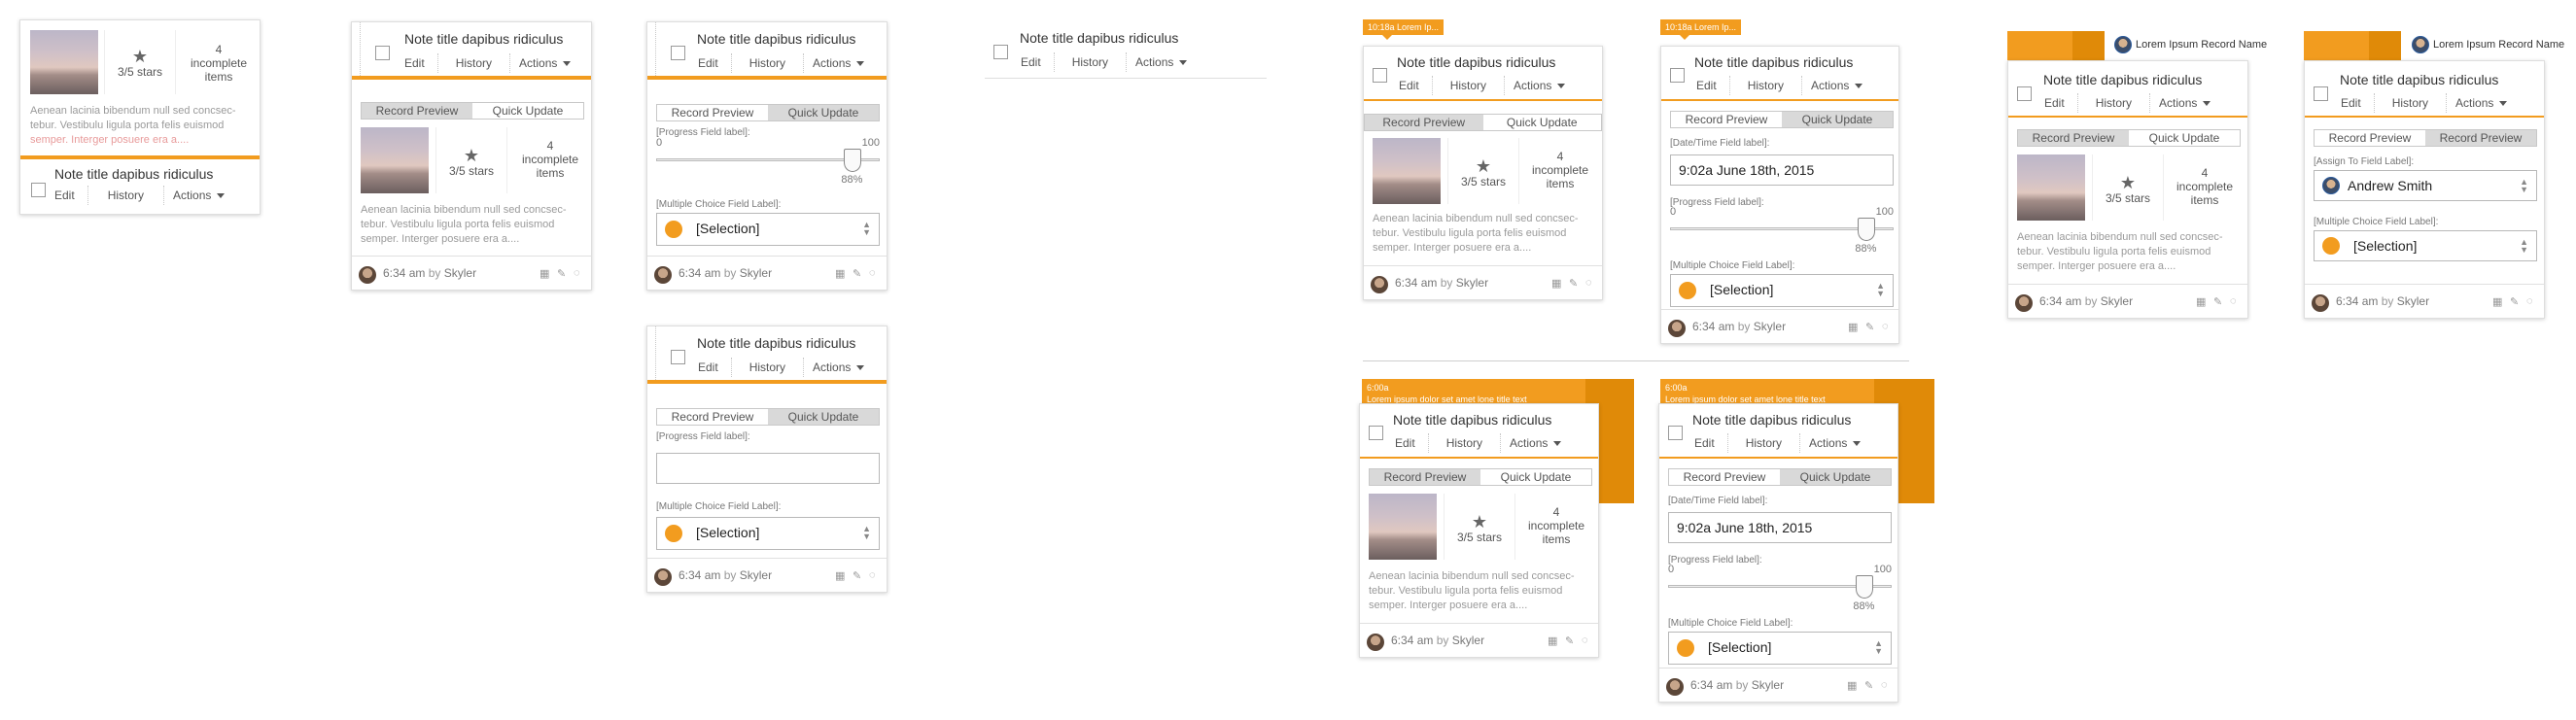 The width and height of the screenshot is (2576, 720). I want to click on record-color-tab, so click(2352, 45).